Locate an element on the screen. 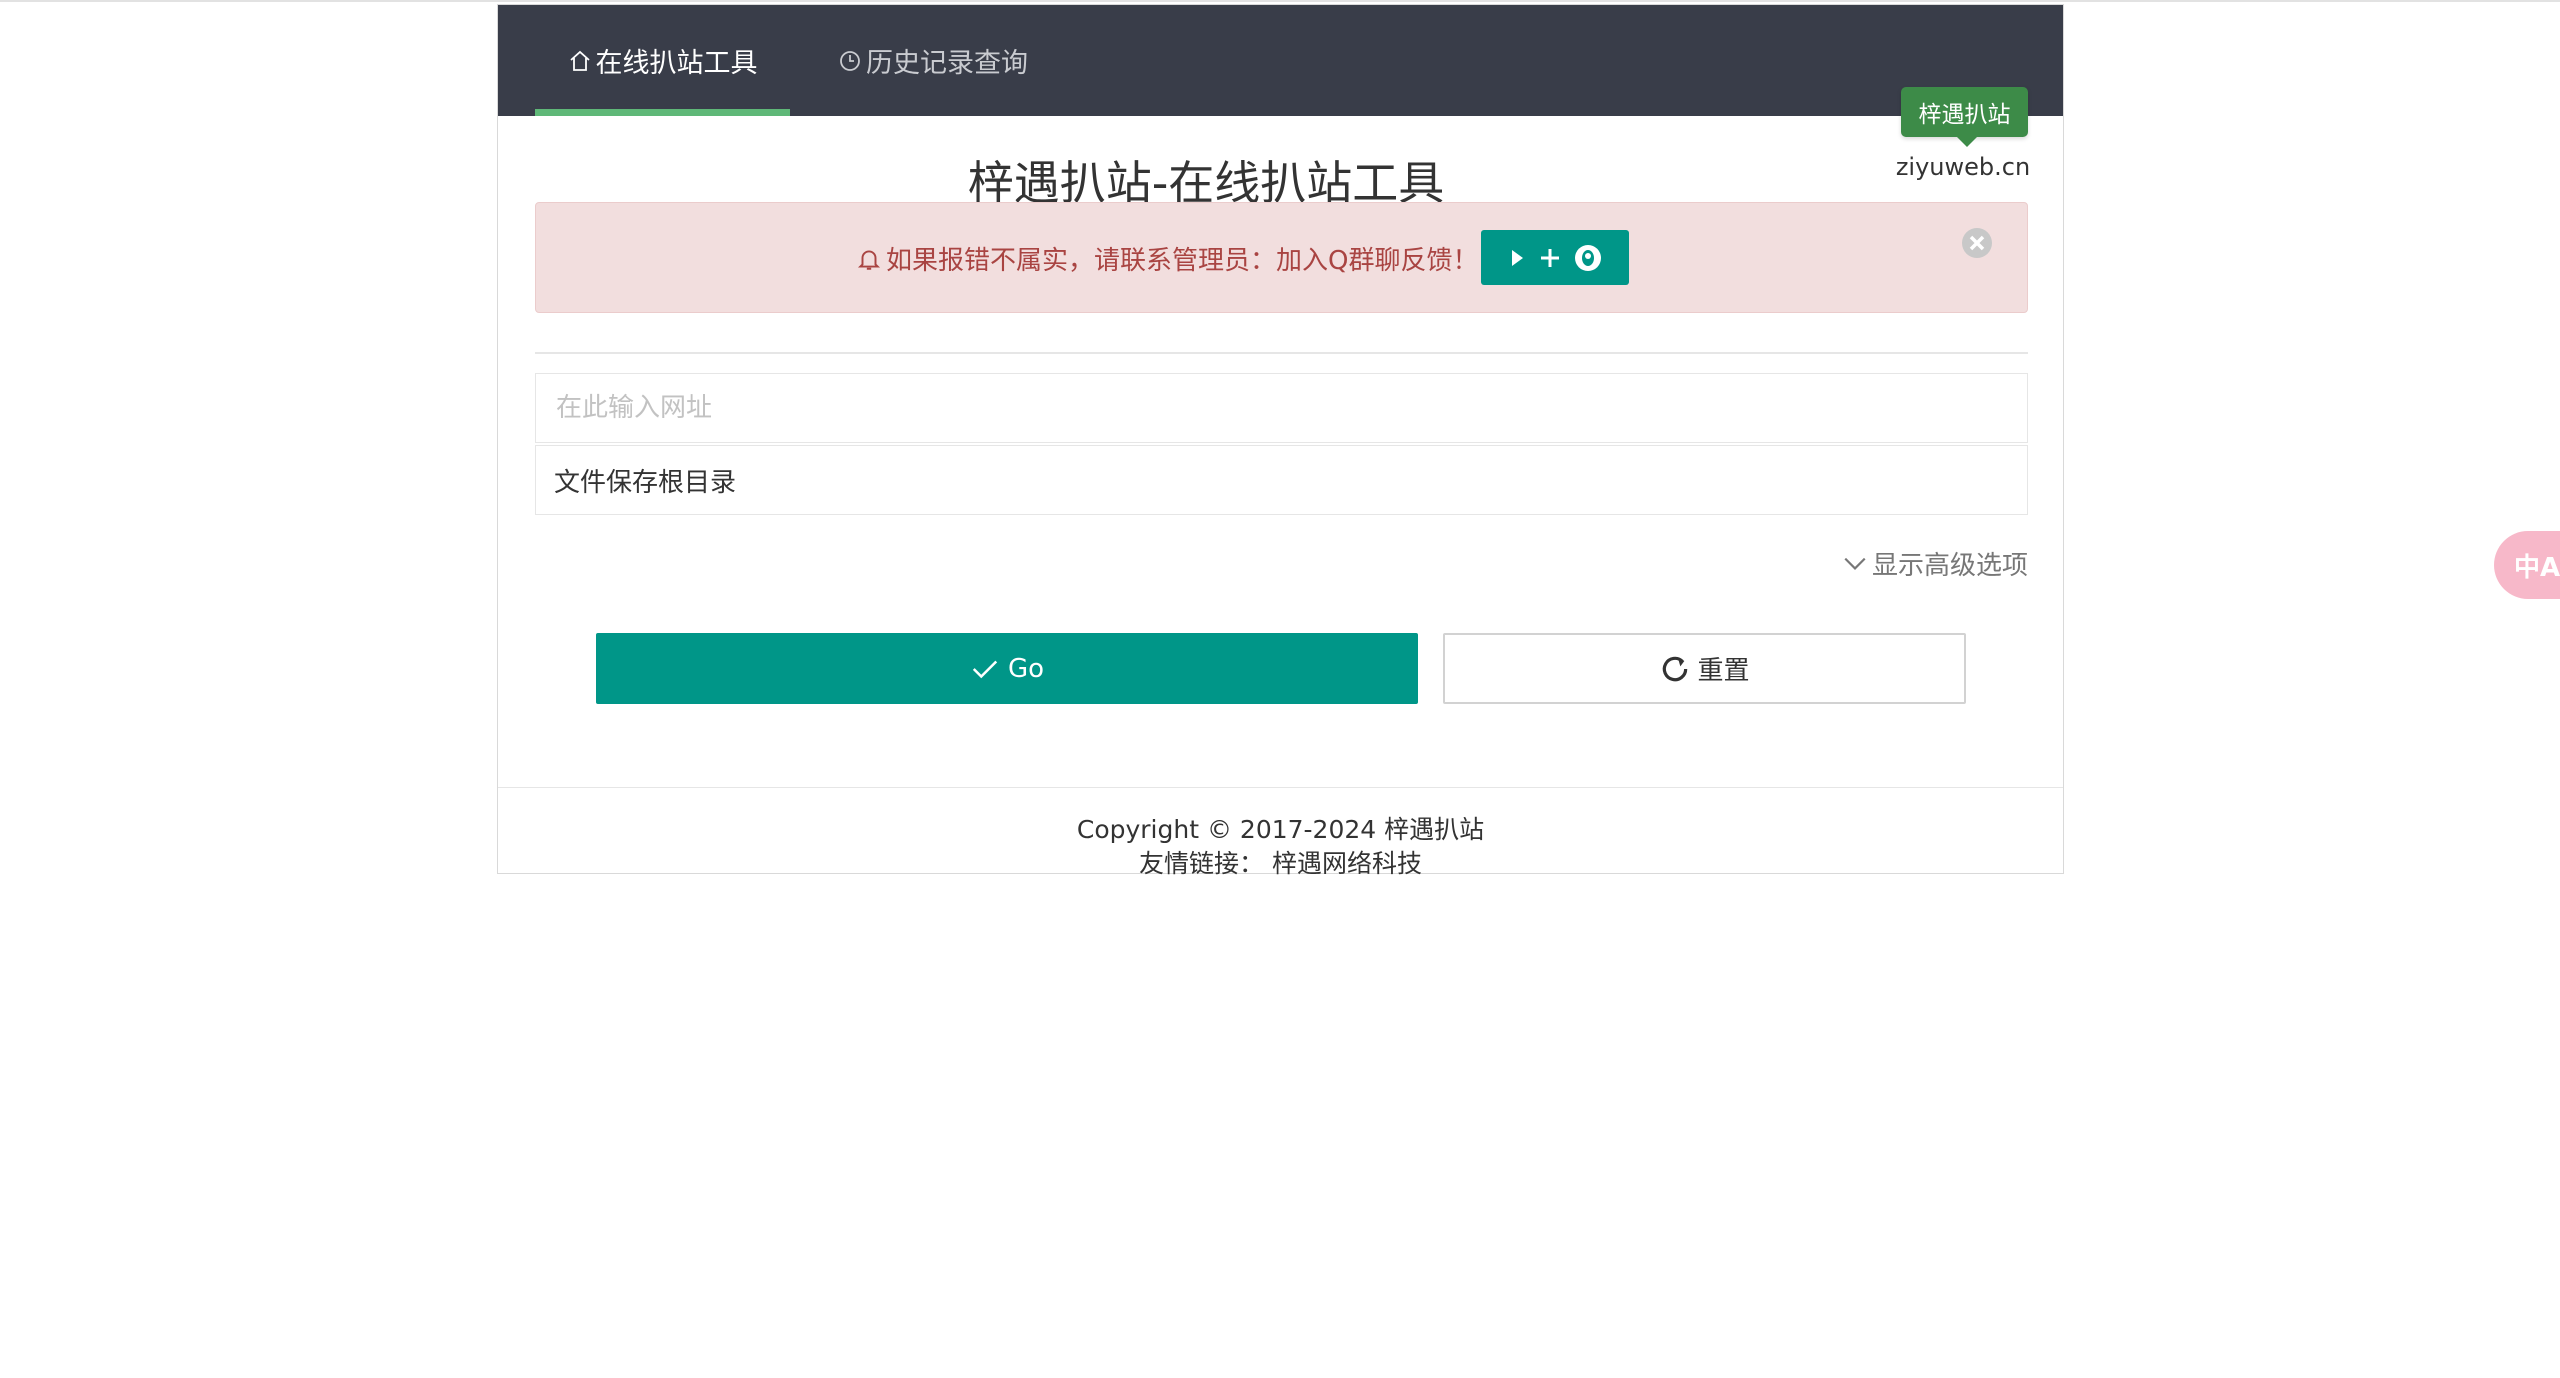 This screenshot has width=2560, height=1378. url-field is located at coordinates (1281, 408).